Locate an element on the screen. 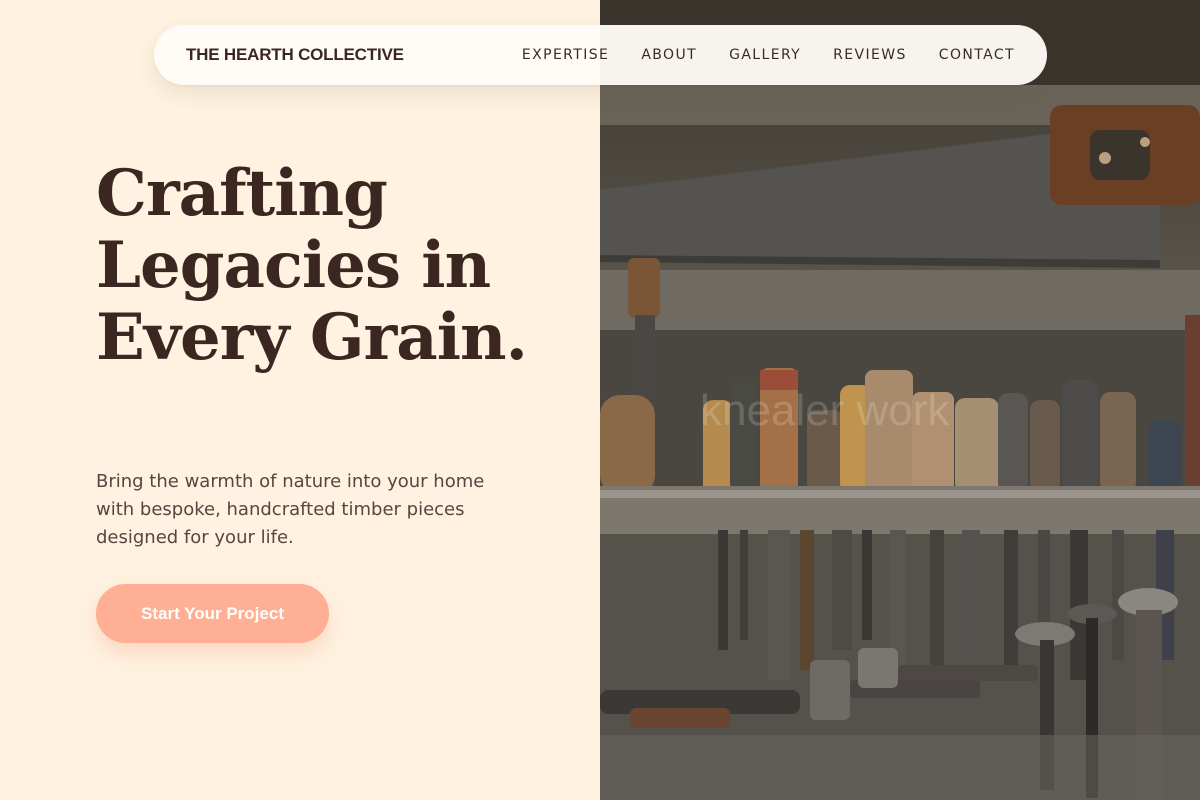 This screenshot has height=800, width=1200. nav-link-expertise: EXPERTISE is located at coordinates (565, 55).